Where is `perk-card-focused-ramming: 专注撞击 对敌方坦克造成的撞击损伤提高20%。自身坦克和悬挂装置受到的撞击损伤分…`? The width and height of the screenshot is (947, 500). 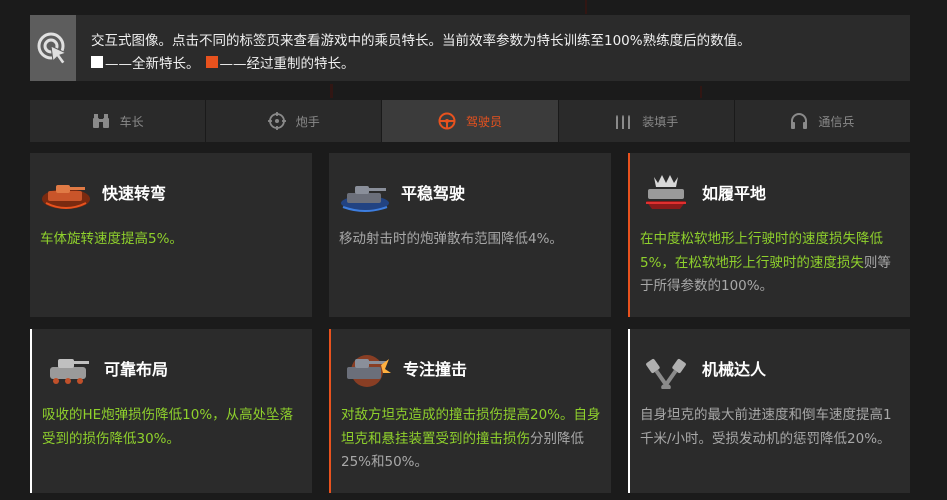 perk-card-focused-ramming: 专注撞击 对敌方坦克造成的撞击损伤提高20%。自身坦克和悬挂装置受到的撞击损伤分… is located at coordinates (470, 411).